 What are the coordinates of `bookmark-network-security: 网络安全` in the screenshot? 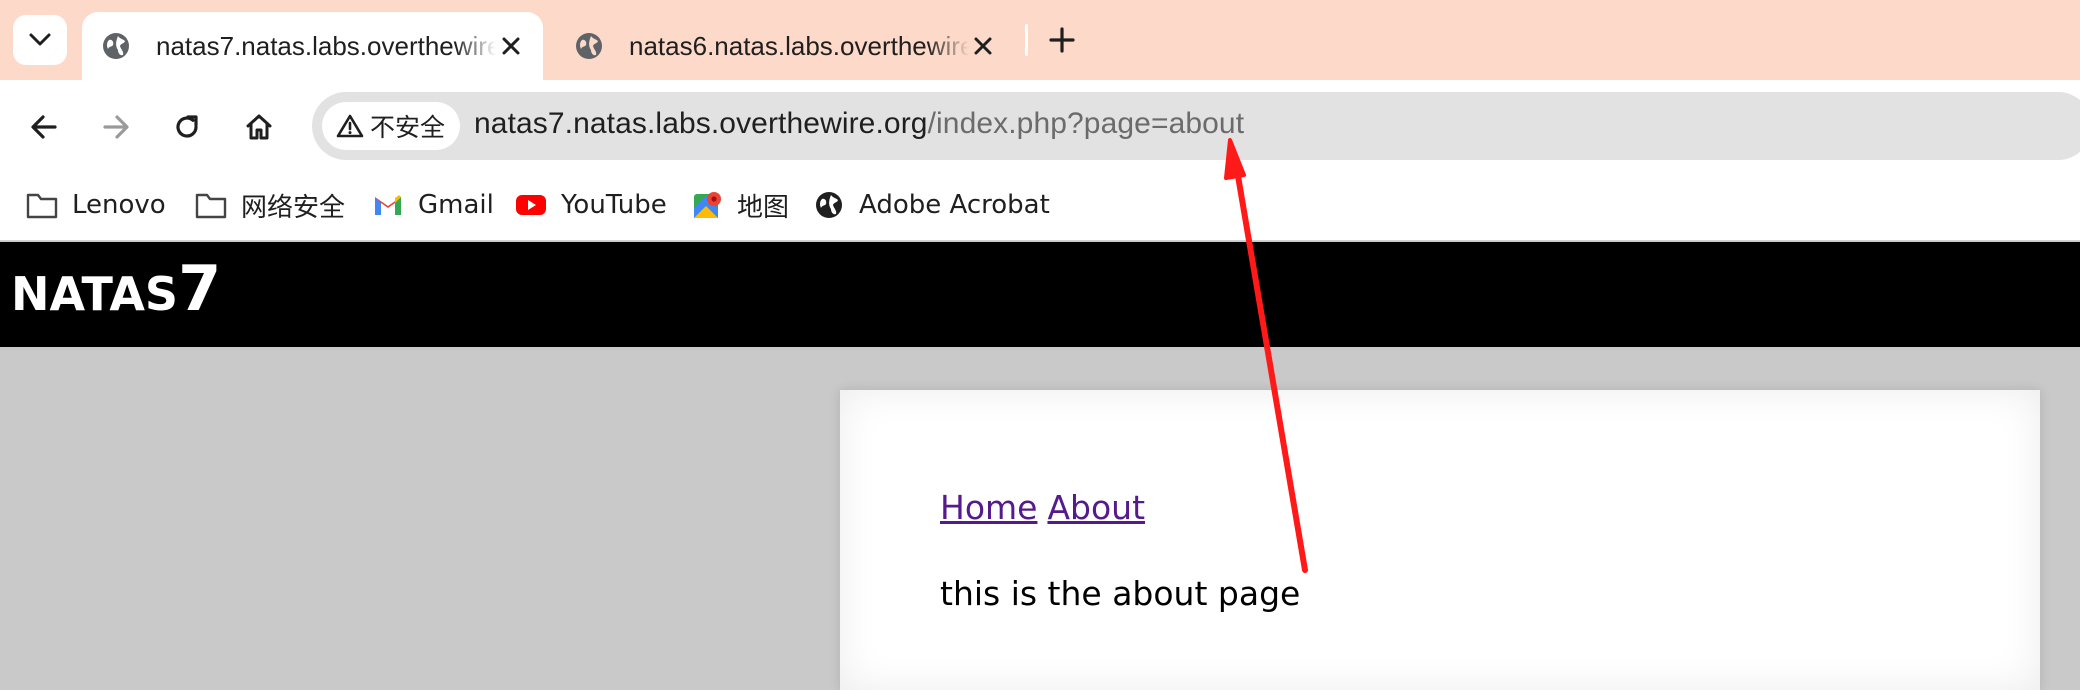 It's located at (270, 205).